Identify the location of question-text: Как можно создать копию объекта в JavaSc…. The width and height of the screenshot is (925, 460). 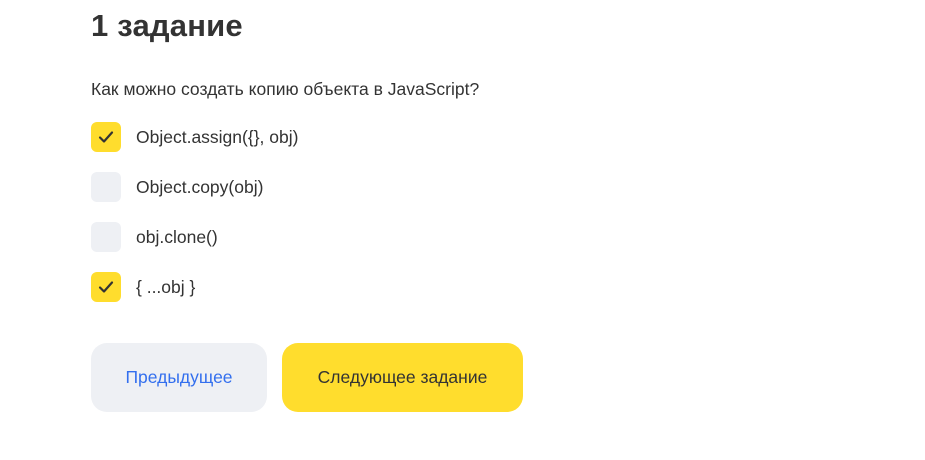
(285, 89).